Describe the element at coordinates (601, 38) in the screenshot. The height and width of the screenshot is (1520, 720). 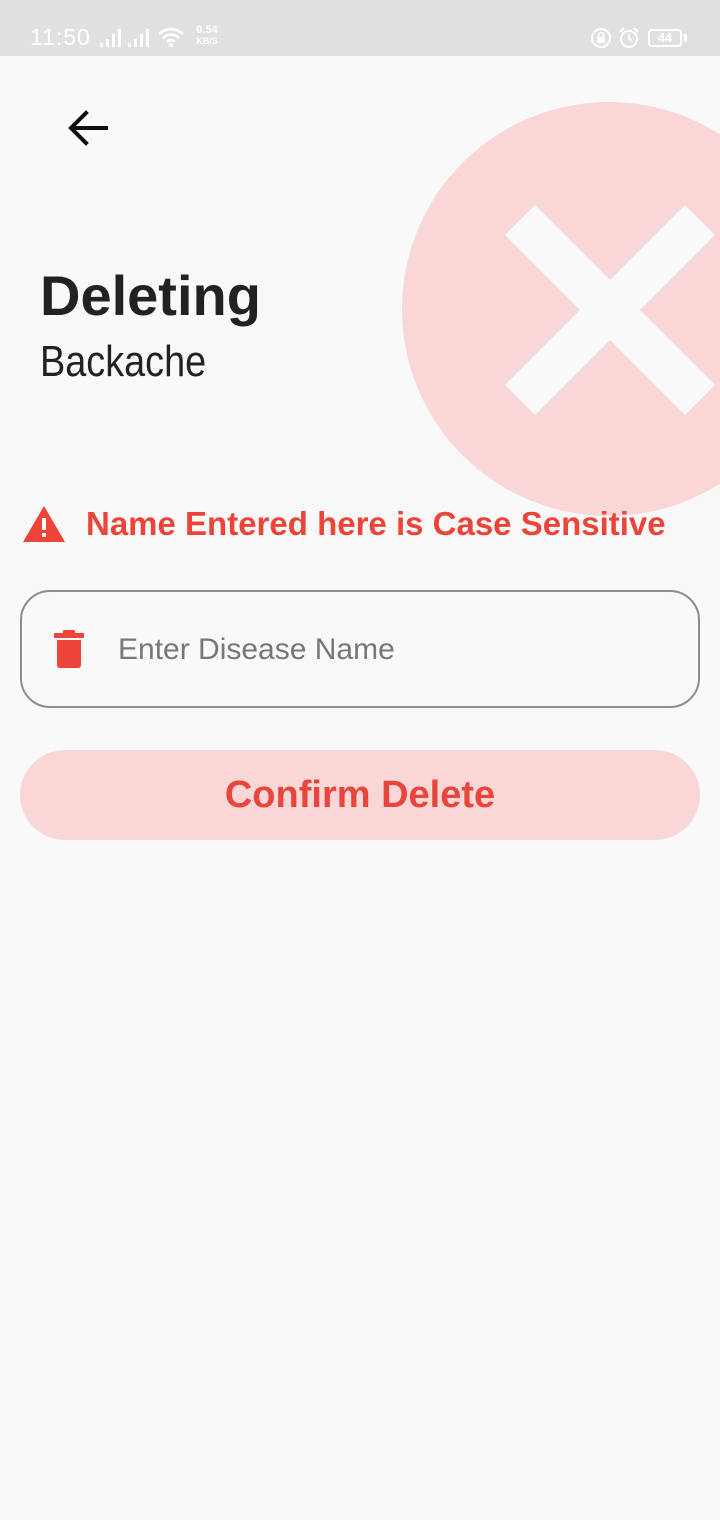
I see `rotation-lock-icon` at that location.